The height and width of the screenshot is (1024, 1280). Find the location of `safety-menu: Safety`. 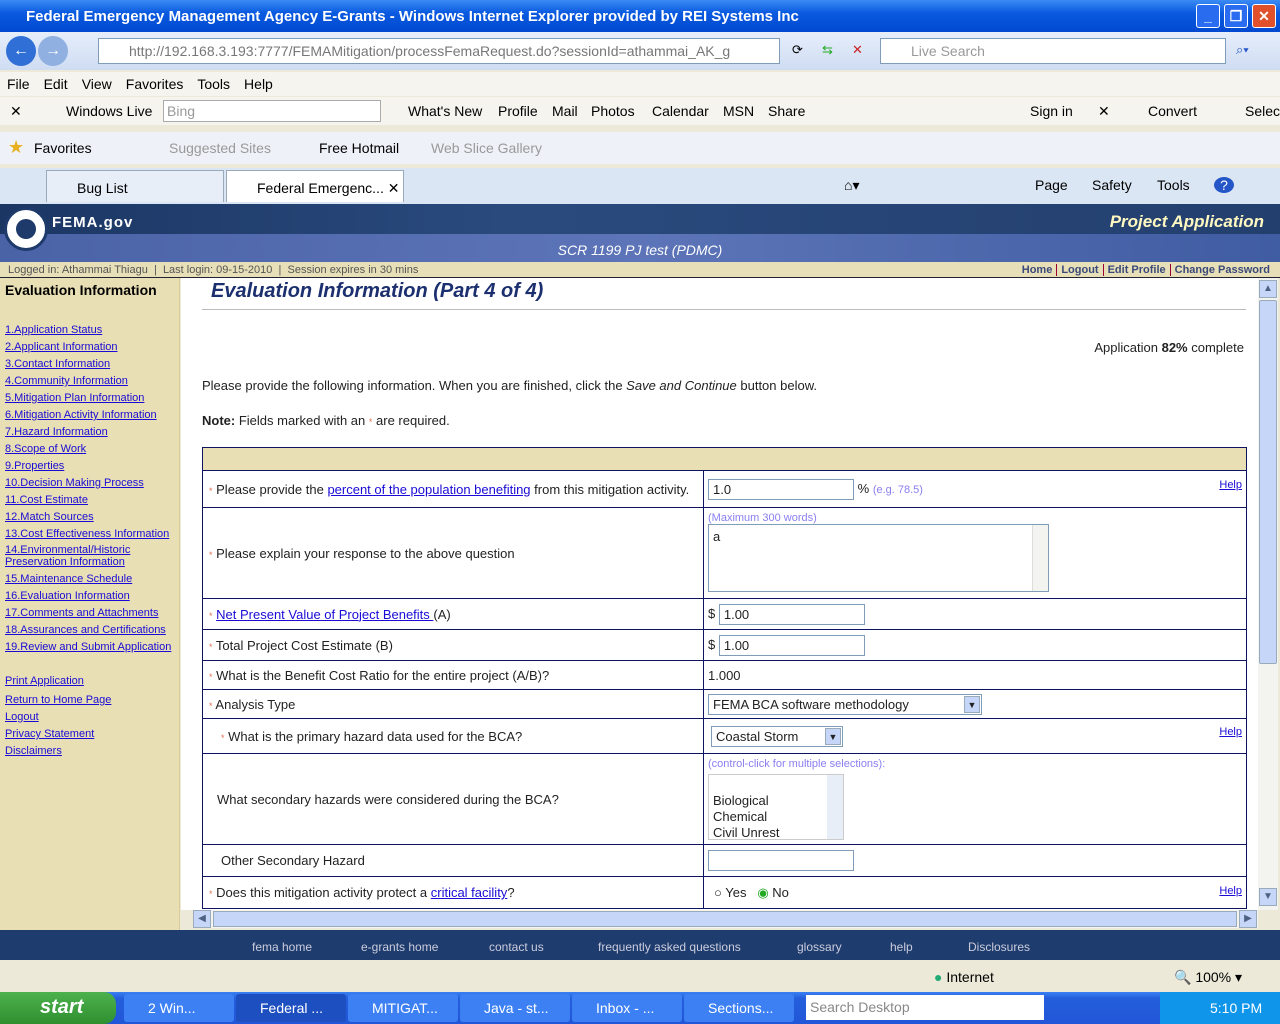

safety-menu: Safety is located at coordinates (1112, 185).